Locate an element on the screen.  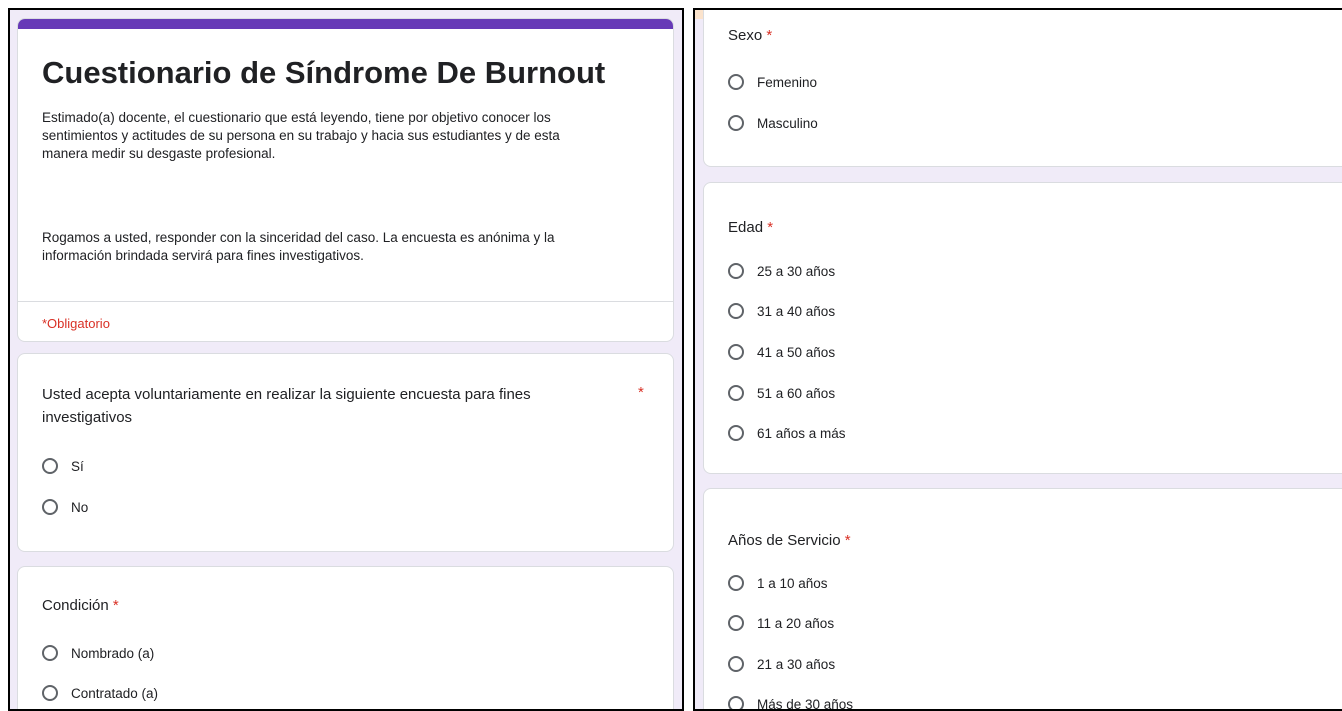
radio-option-label: Femenino is located at coordinates (787, 82).